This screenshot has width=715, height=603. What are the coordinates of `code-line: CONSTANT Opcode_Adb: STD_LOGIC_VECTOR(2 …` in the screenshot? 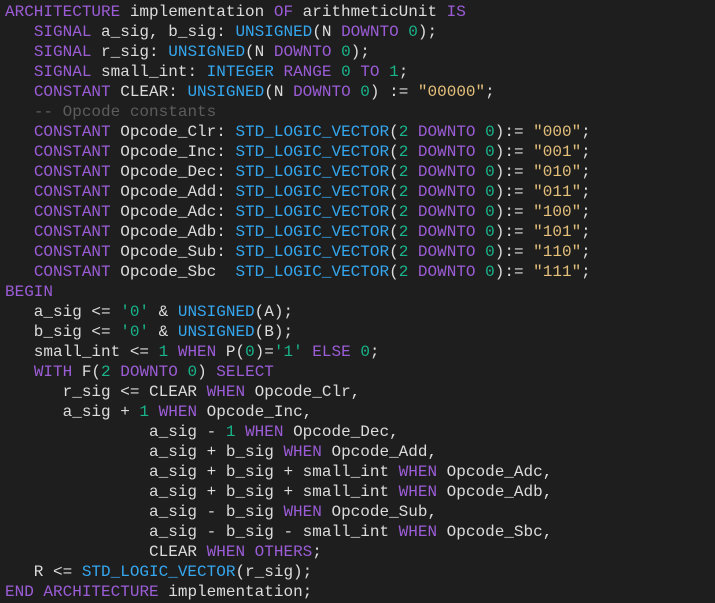 It's located at (360, 232).